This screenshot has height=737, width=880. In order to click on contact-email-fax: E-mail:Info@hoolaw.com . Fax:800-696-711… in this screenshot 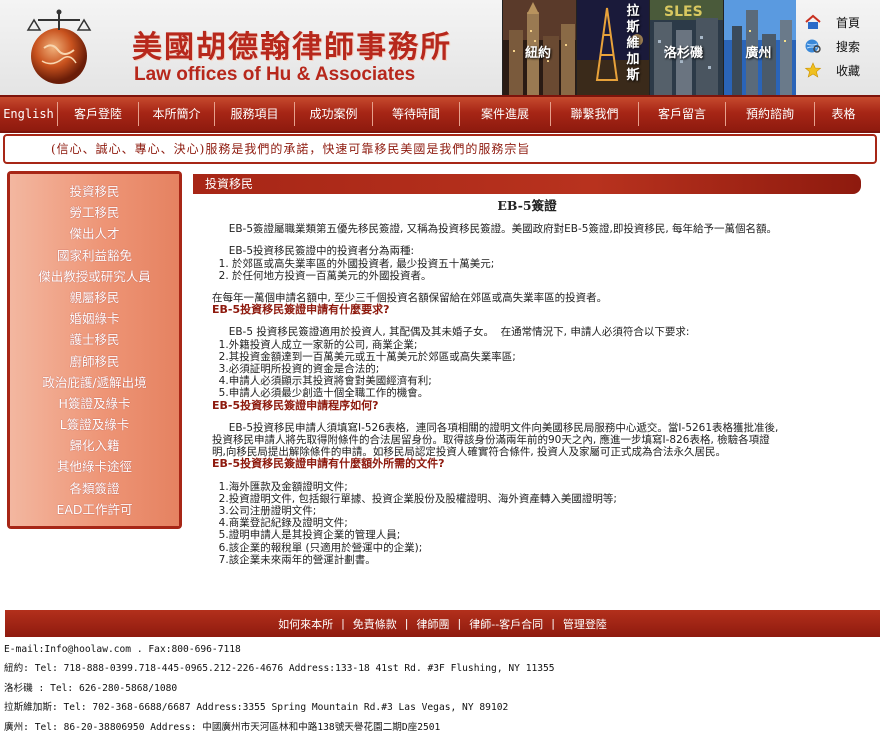, I will do `click(122, 649)`.